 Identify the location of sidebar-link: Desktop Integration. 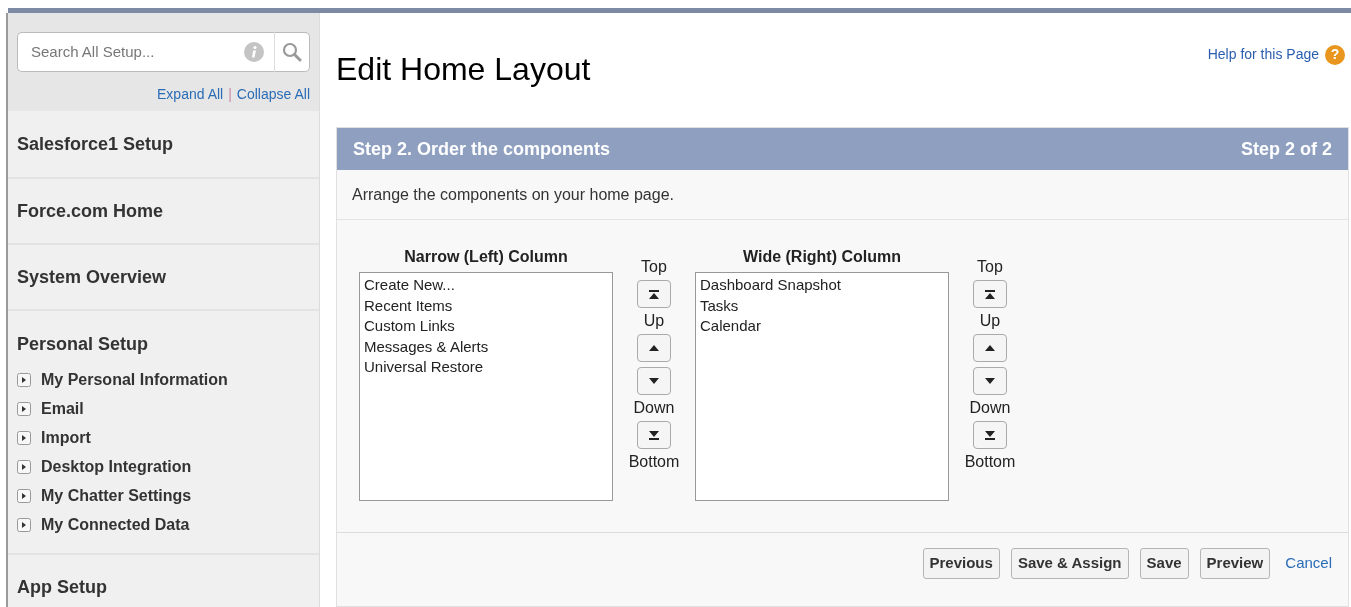
(116, 467).